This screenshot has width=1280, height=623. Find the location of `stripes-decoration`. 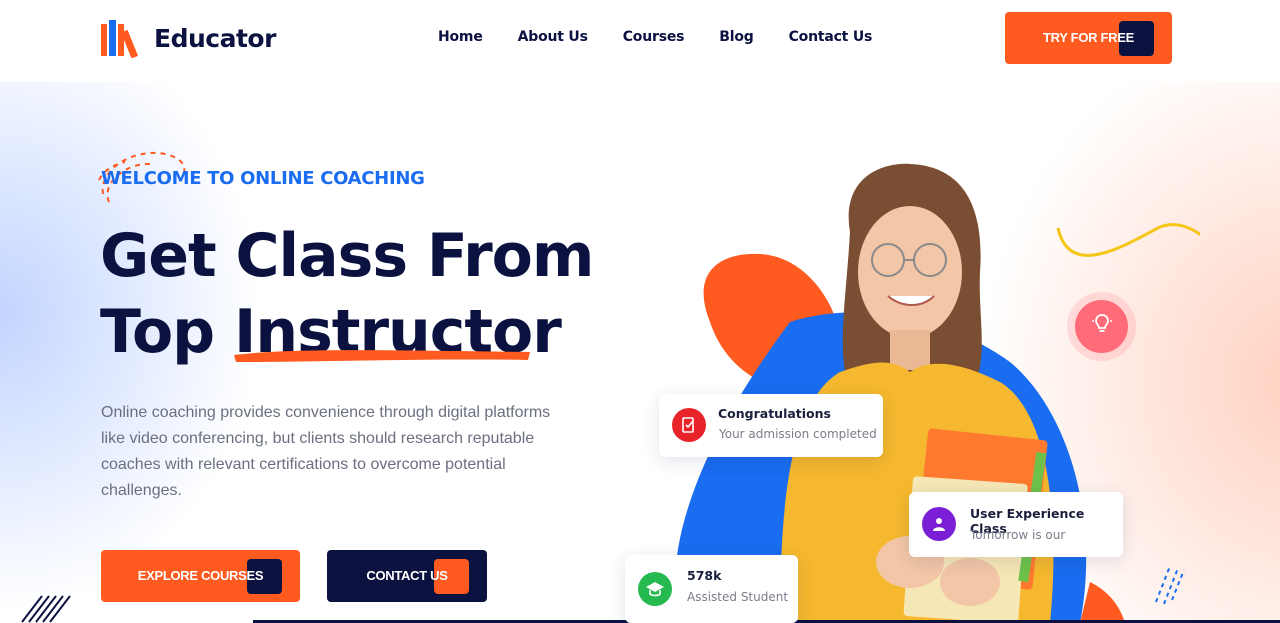

stripes-decoration is located at coordinates (46, 609).